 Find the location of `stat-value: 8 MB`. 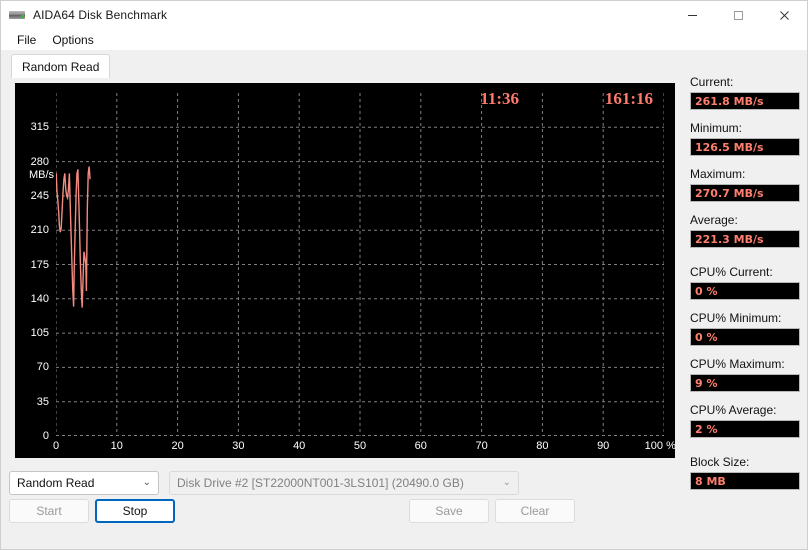

stat-value: 8 MB is located at coordinates (745, 481).